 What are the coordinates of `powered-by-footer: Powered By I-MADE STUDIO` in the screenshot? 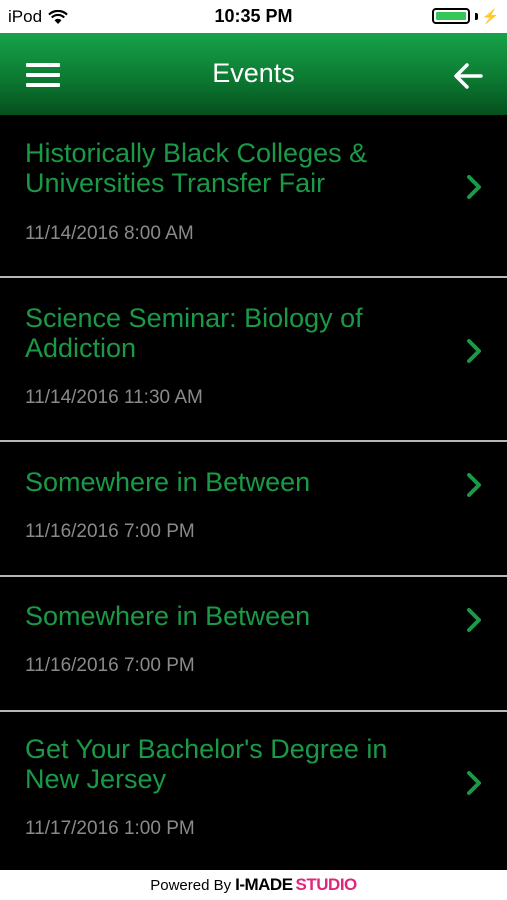 It's located at (253, 885).